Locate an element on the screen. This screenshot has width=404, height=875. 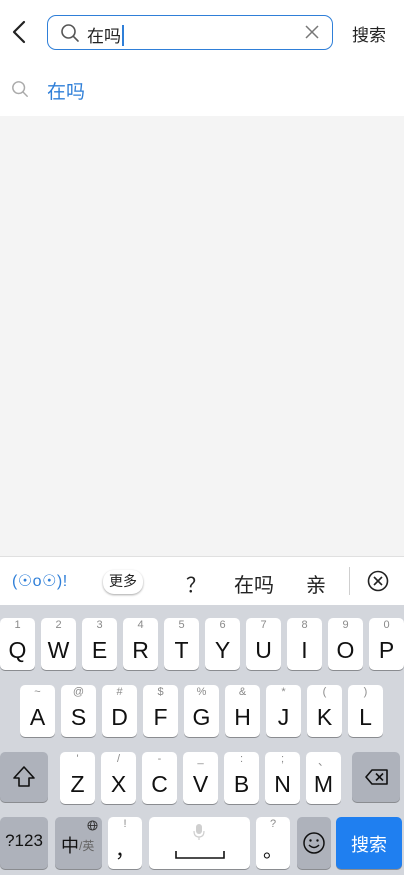
key-y: 6Y is located at coordinates (222, 644).